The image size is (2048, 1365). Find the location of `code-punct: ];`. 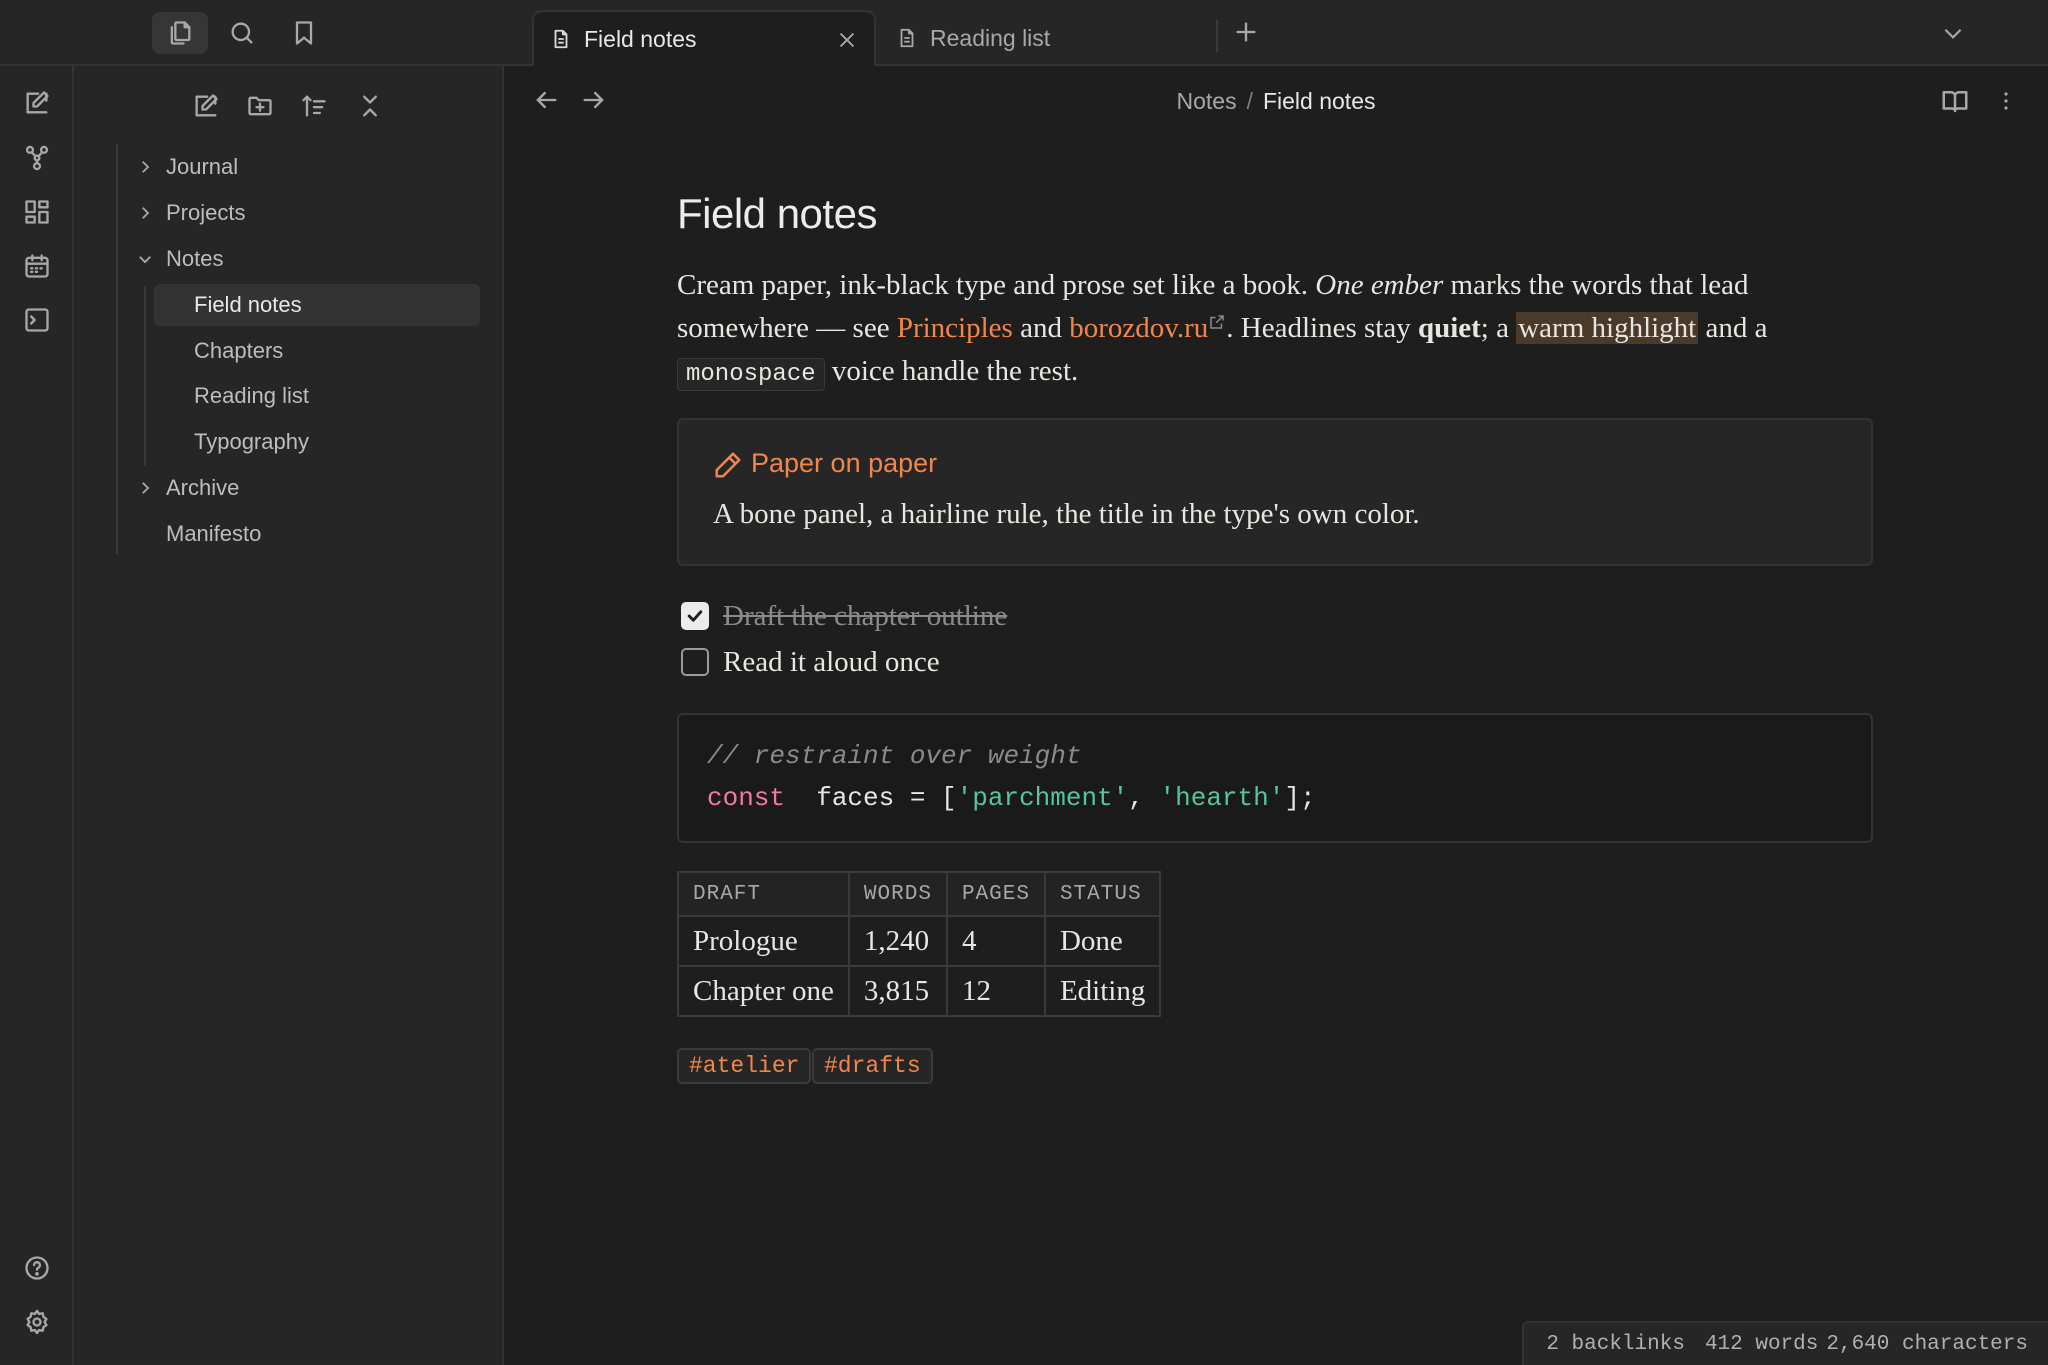

code-punct: ]; is located at coordinates (1300, 798).